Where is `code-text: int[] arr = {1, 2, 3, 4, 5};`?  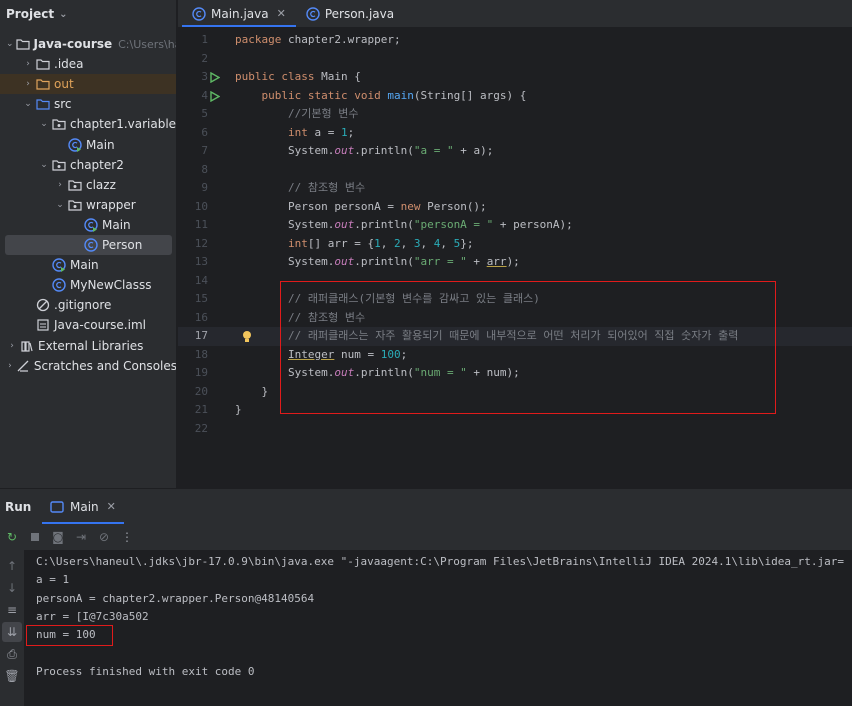
code-text: int[] arr = {1, 2, 3, 4, 5}; is located at coordinates (380, 243).